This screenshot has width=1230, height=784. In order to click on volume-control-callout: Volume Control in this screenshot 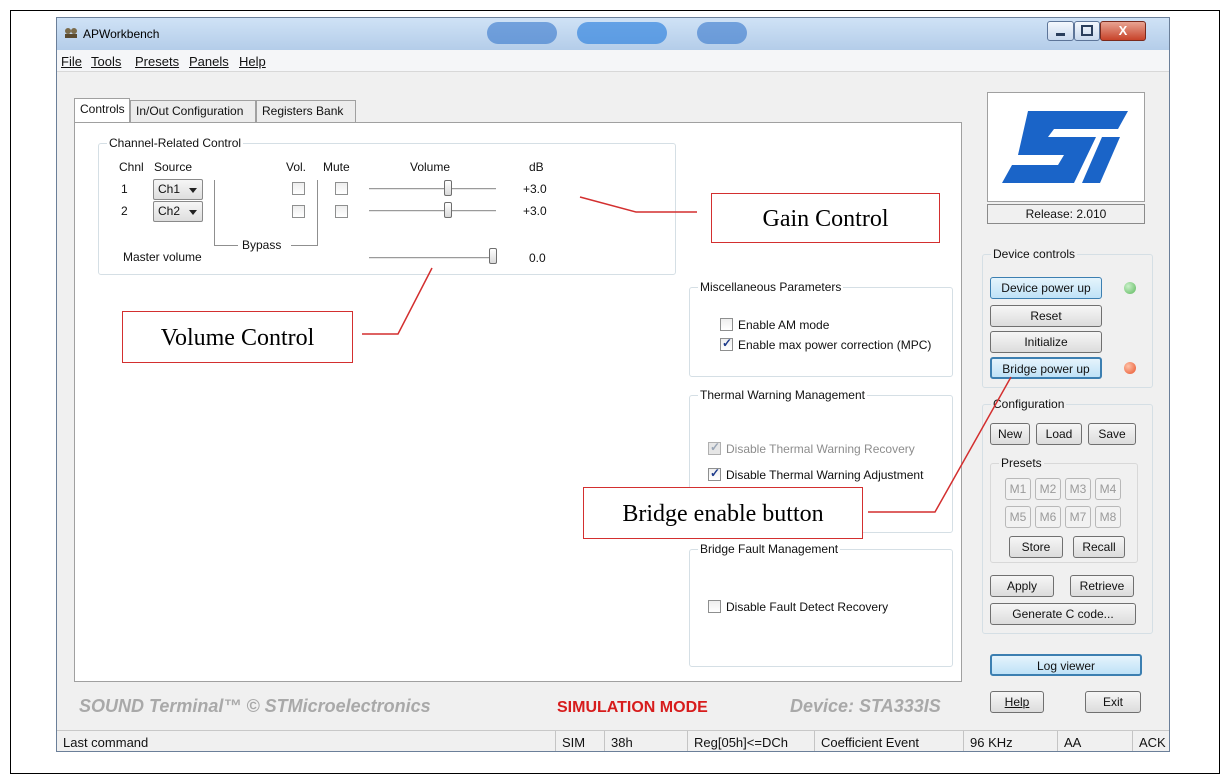, I will do `click(237, 337)`.